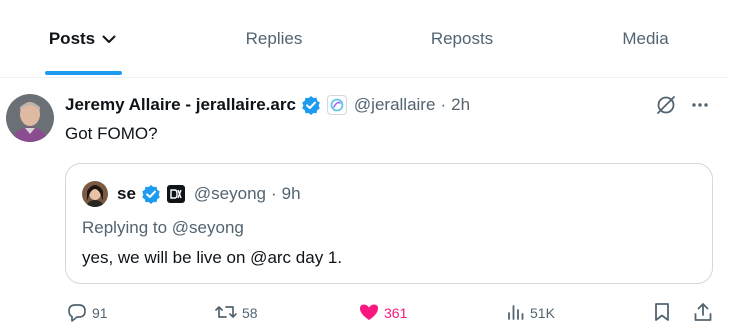 This screenshot has width=729, height=335. I want to click on dx-badge-icon, so click(175, 194).